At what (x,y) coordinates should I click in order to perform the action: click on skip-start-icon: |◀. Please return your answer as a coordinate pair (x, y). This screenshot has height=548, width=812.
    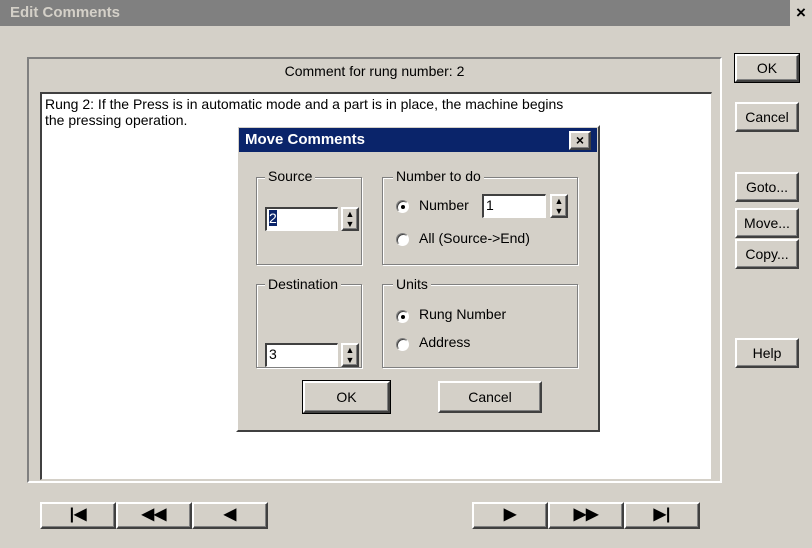
    Looking at the image, I should click on (78, 514).